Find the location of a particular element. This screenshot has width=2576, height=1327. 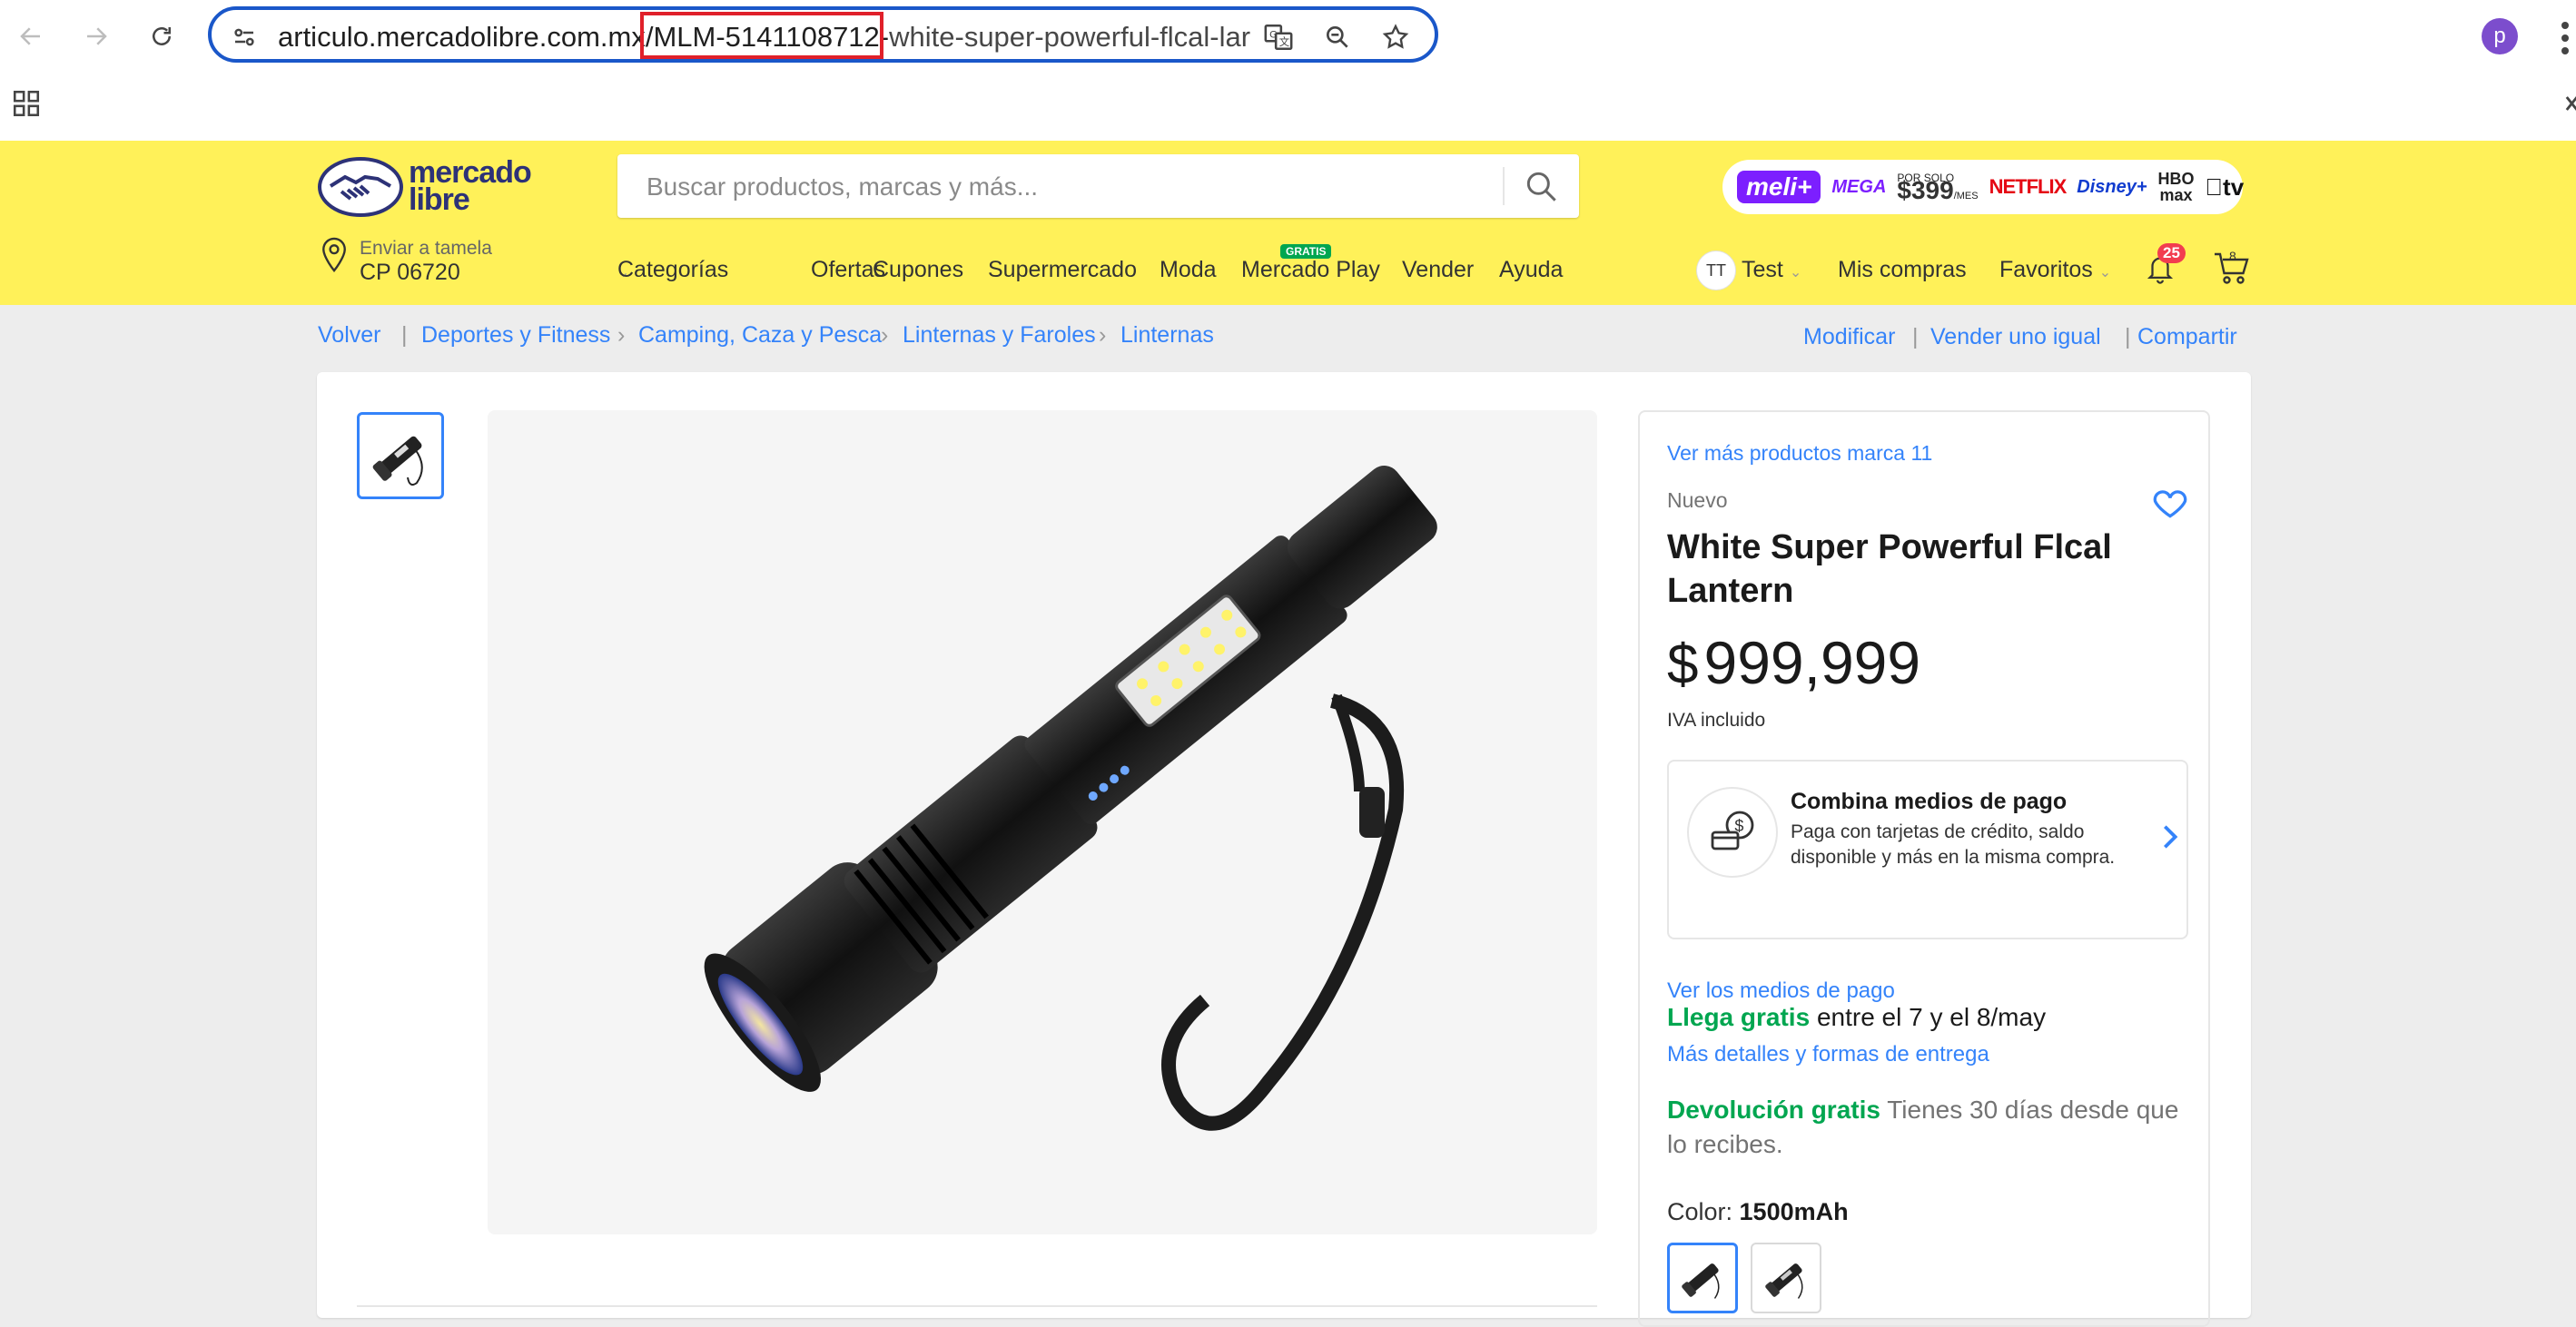

promo-price: POR SOLO $399/MES is located at coordinates (1938, 188).